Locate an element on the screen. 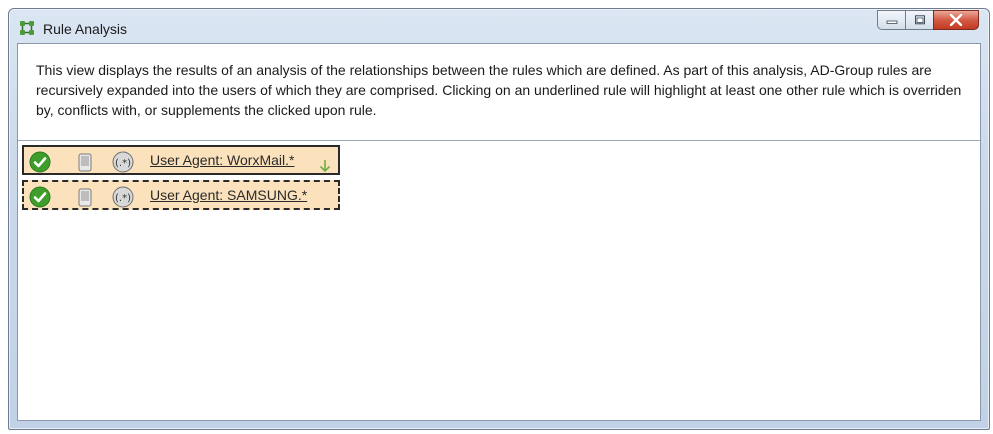 The width and height of the screenshot is (993, 434). maximize-button is located at coordinates (919, 20).